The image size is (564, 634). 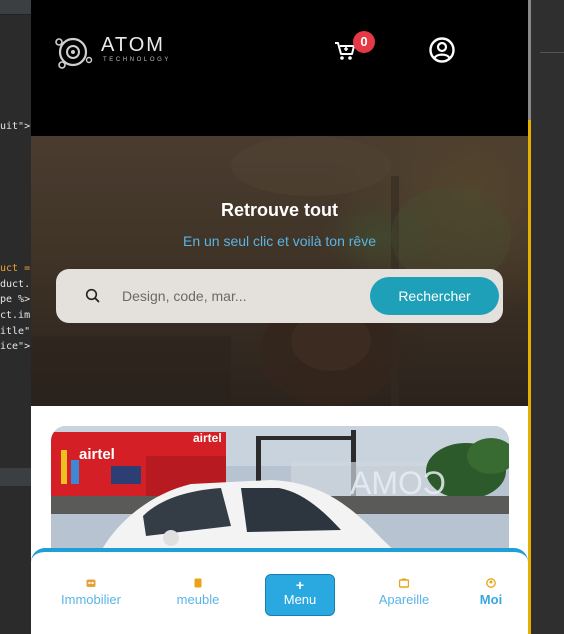 I want to click on logo-tagline: TECHNOLOGY, so click(x=137, y=60).